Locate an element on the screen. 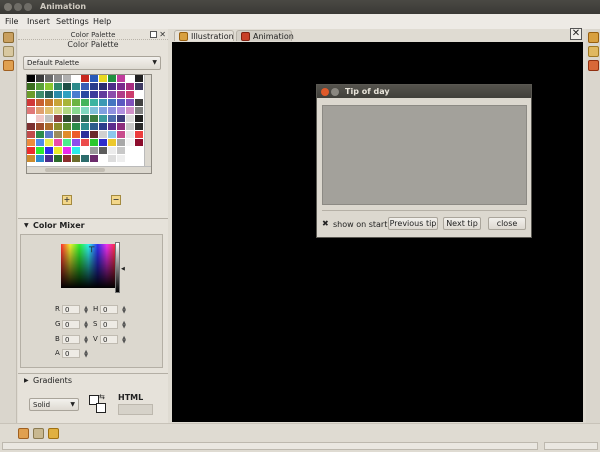 The image size is (600, 452). add-color-button: + is located at coordinates (67, 200).